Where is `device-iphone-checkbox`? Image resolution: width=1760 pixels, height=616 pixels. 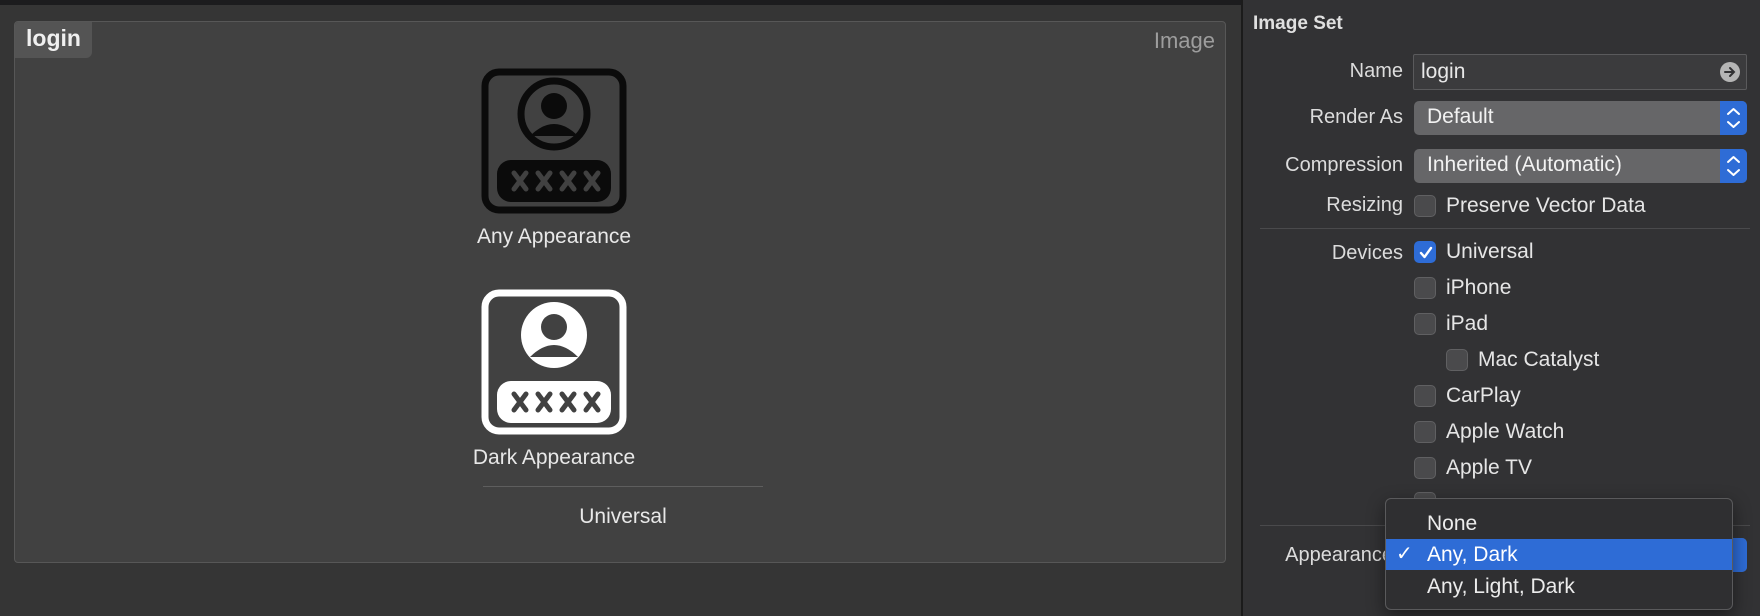 device-iphone-checkbox is located at coordinates (1425, 288).